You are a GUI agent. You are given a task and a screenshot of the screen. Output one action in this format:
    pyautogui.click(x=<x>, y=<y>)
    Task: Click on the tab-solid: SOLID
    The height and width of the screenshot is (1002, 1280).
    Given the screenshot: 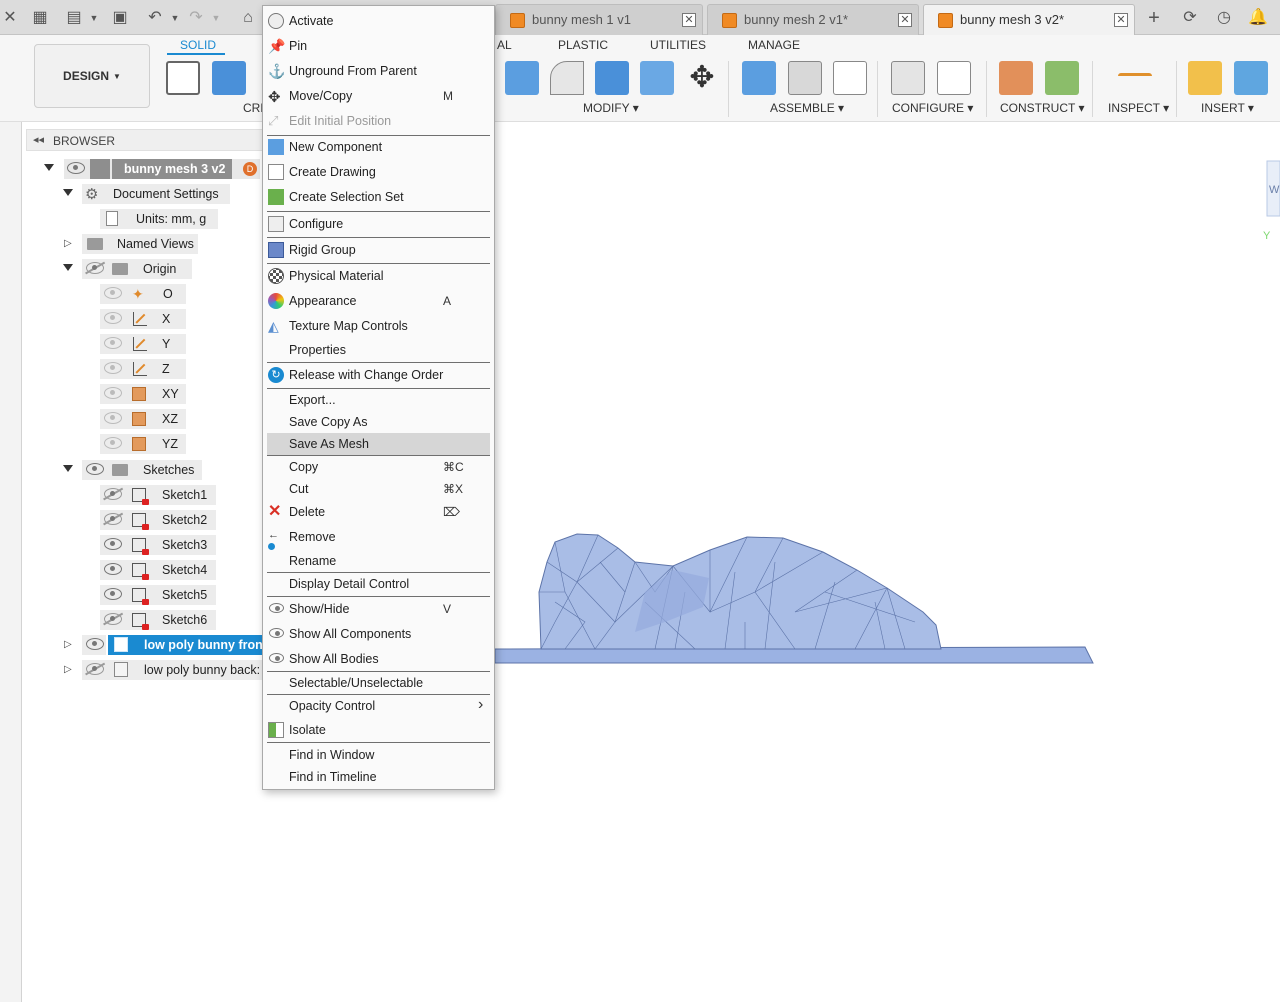 What is the action you would take?
    pyautogui.click(x=198, y=45)
    